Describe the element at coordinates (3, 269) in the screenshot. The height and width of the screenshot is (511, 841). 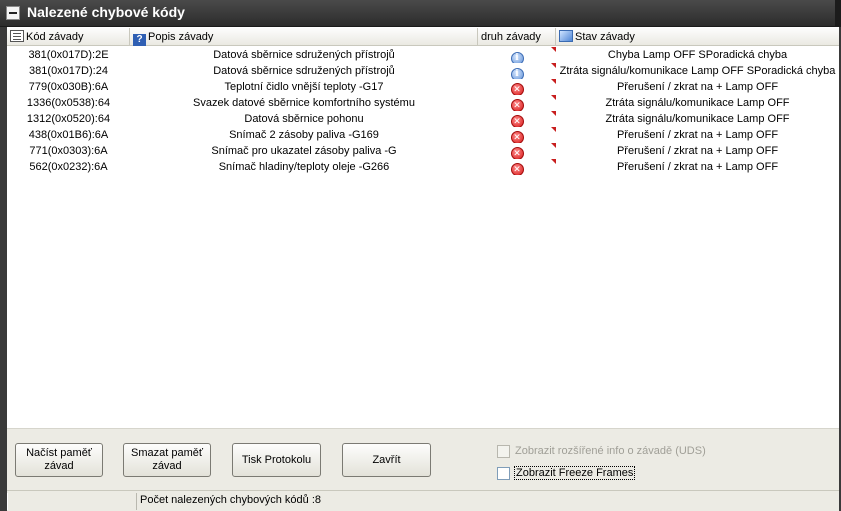
I see `window-left-border` at that location.